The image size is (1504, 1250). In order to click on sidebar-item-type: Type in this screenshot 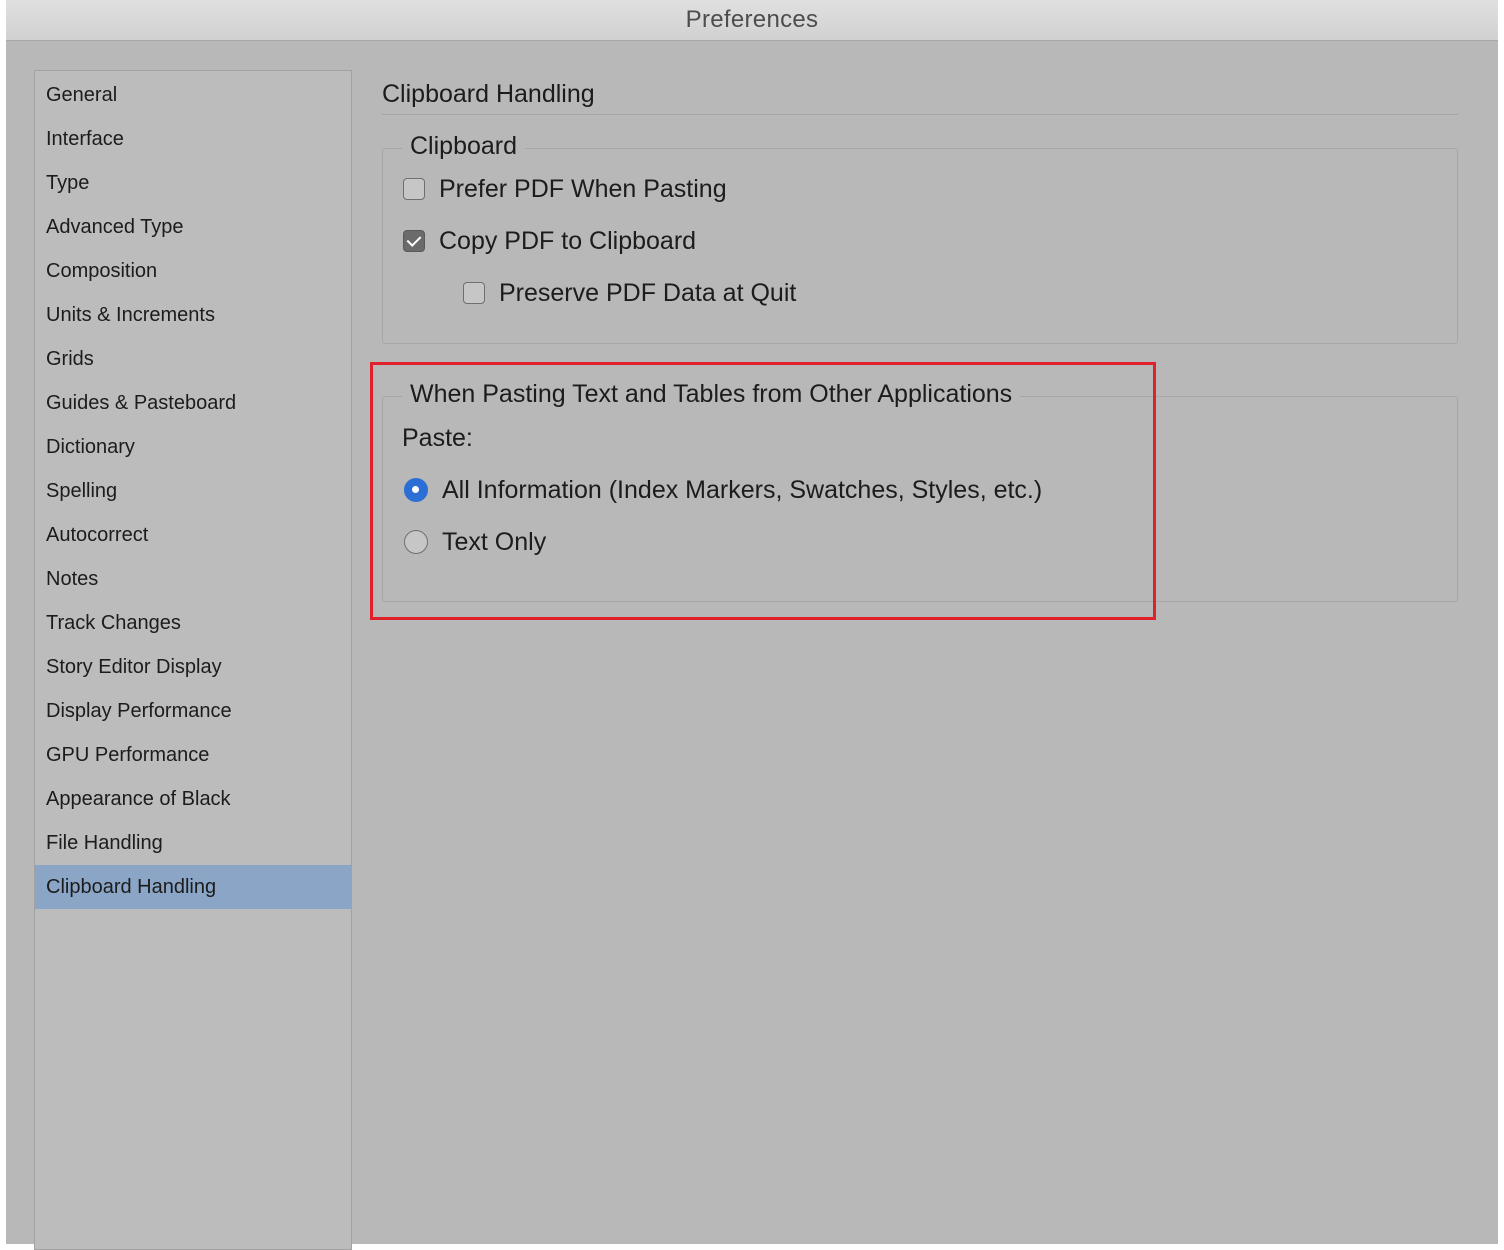, I will do `click(193, 183)`.